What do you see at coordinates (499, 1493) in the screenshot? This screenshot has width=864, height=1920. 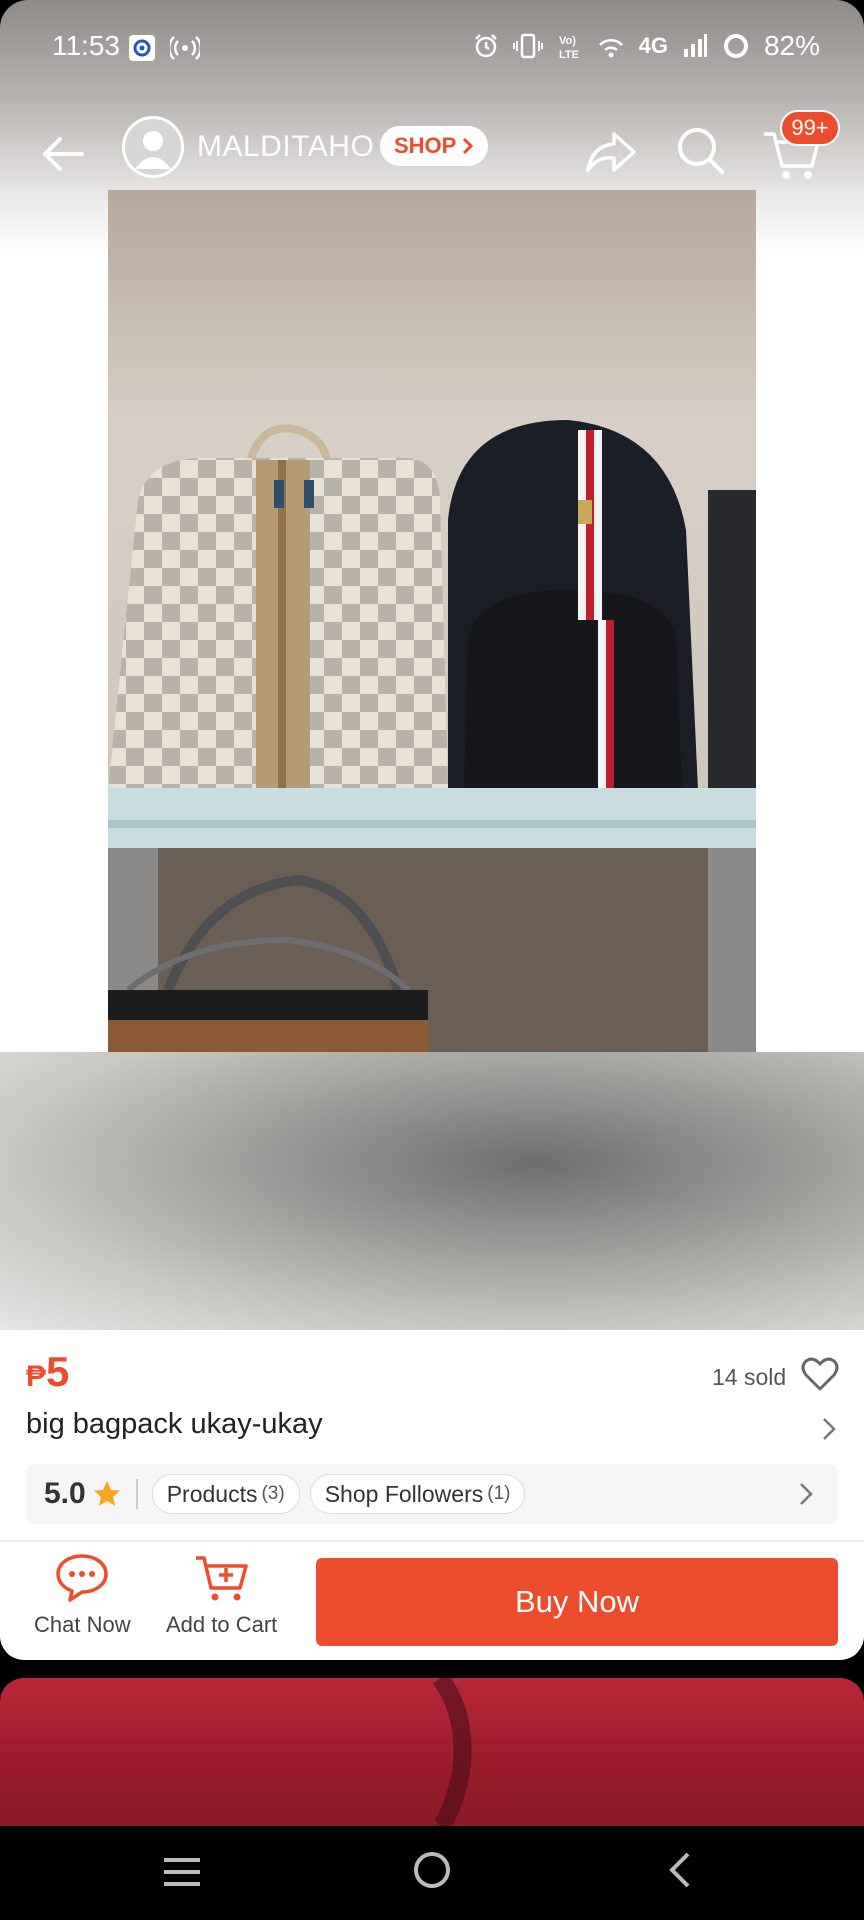 I see `followers-count: (1)` at bounding box center [499, 1493].